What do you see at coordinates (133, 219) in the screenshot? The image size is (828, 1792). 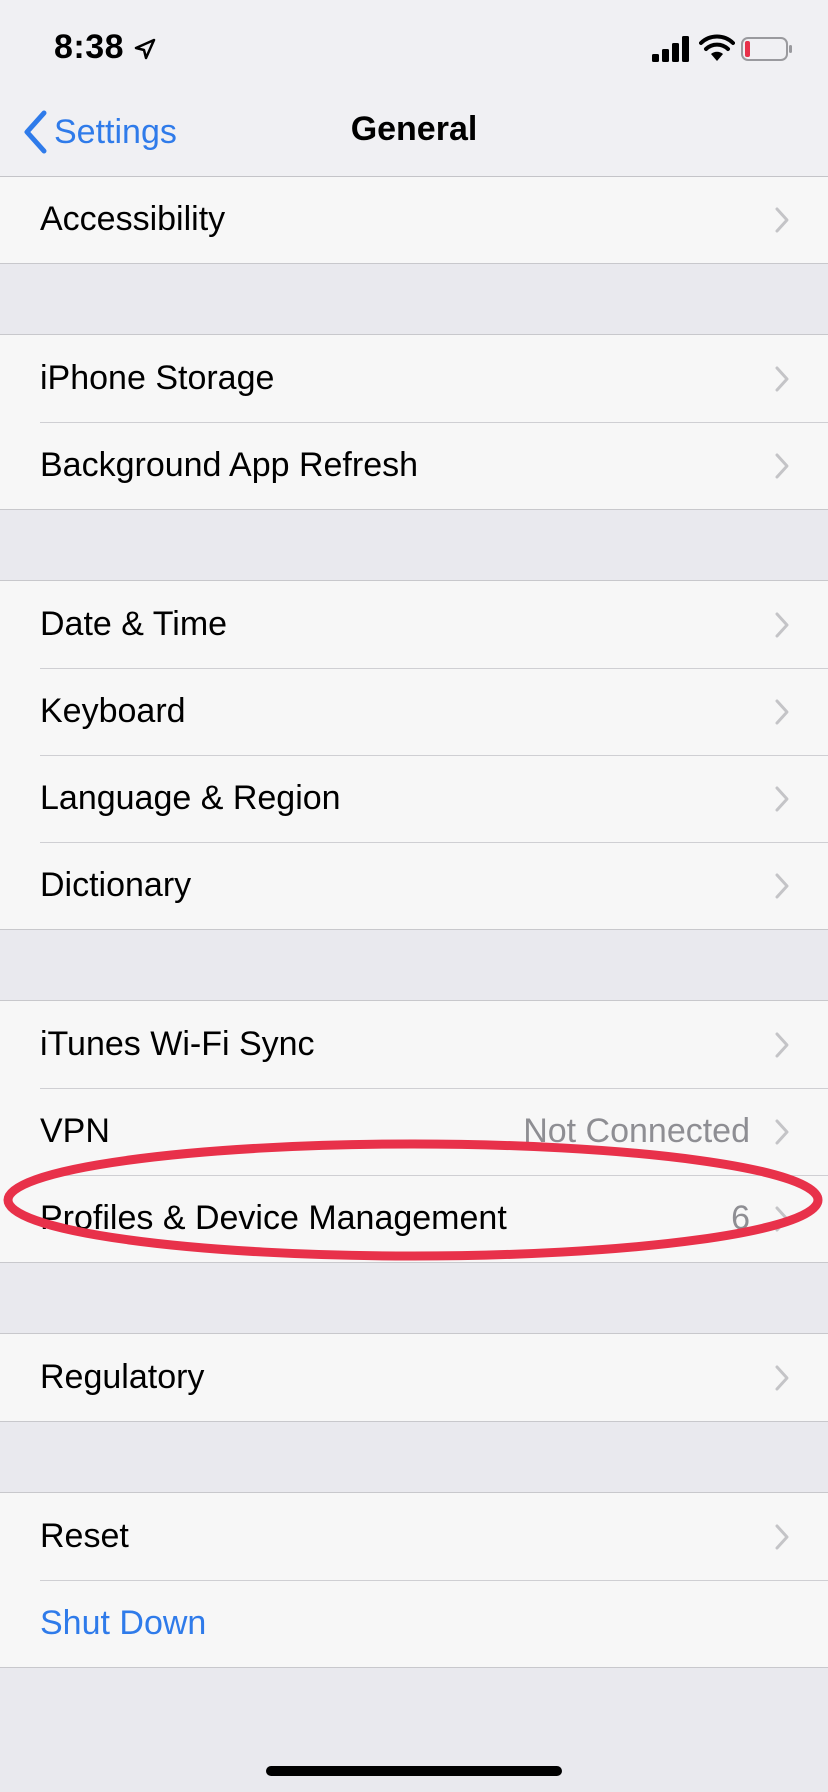 I see `row-label: Accessibility` at bounding box center [133, 219].